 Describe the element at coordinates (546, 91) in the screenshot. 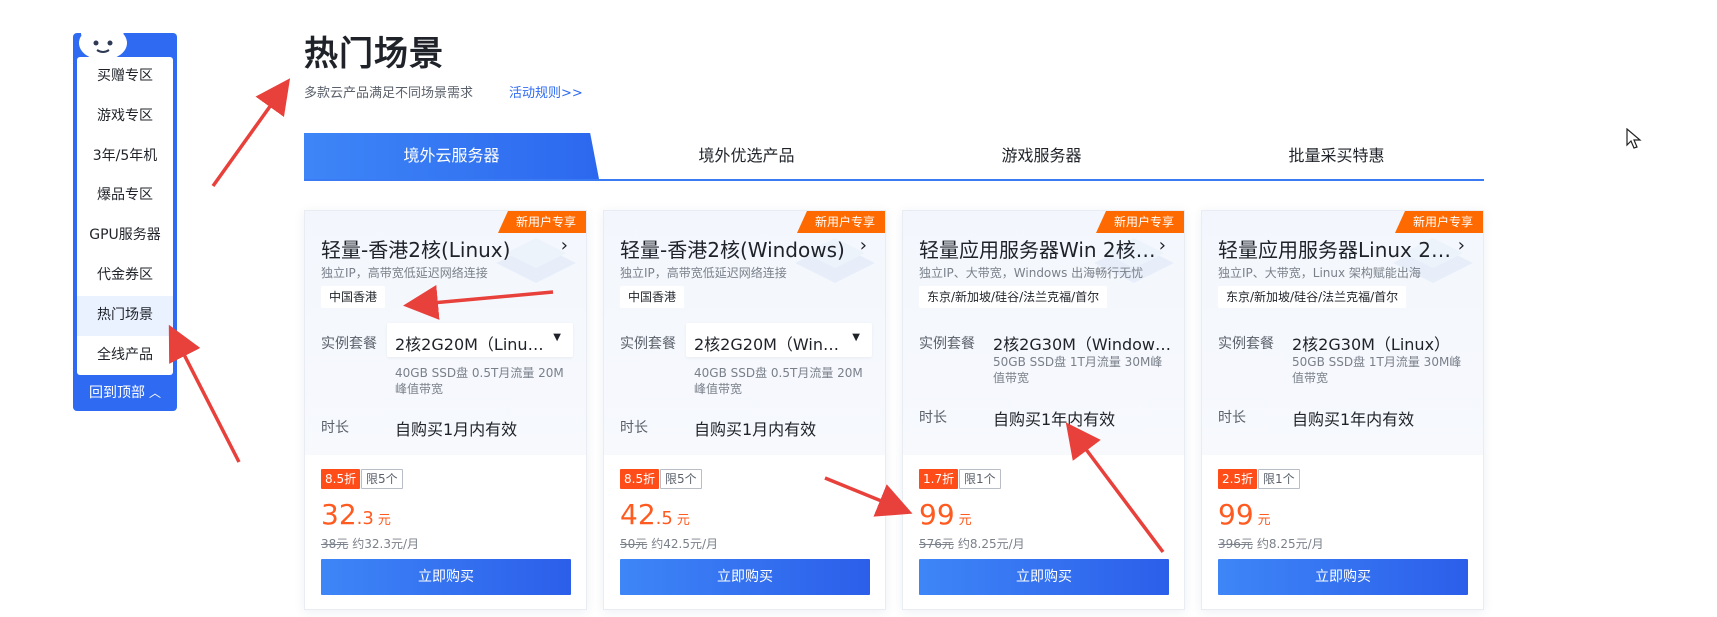

I see `activity-rules-link: 活动规则>>` at that location.